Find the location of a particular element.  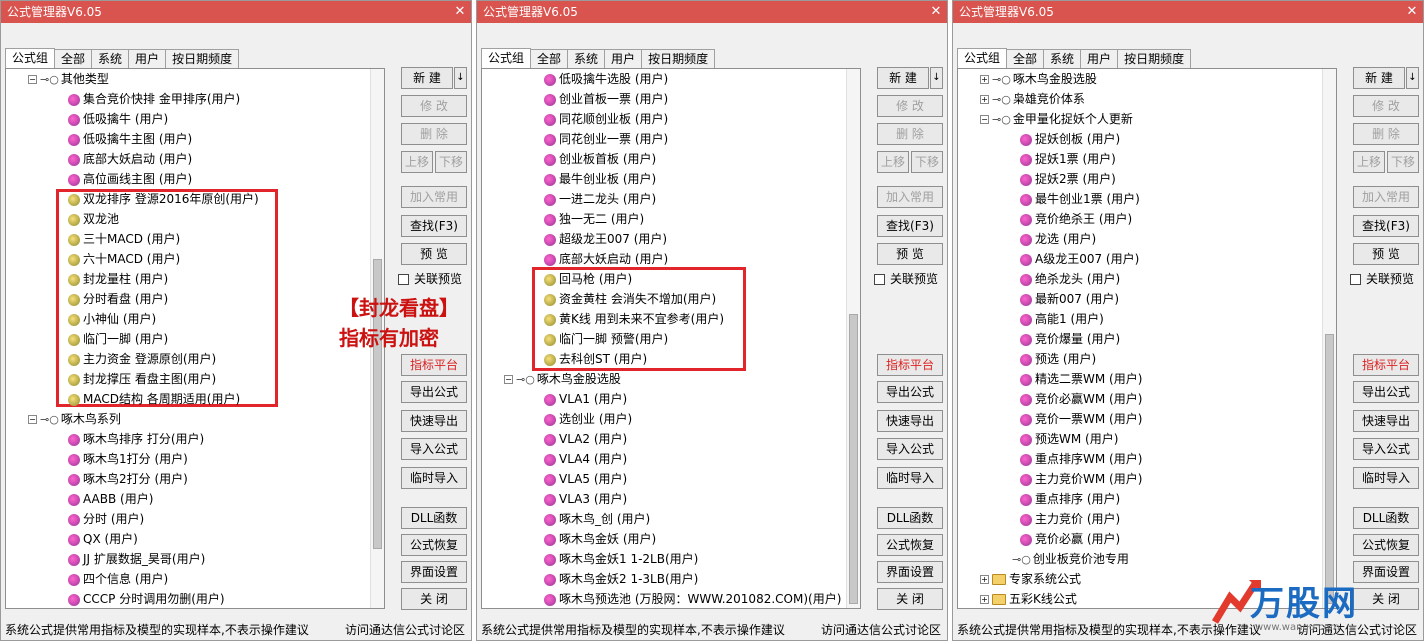

formula-restore-button: 公式恢复 is located at coordinates (1386, 545).